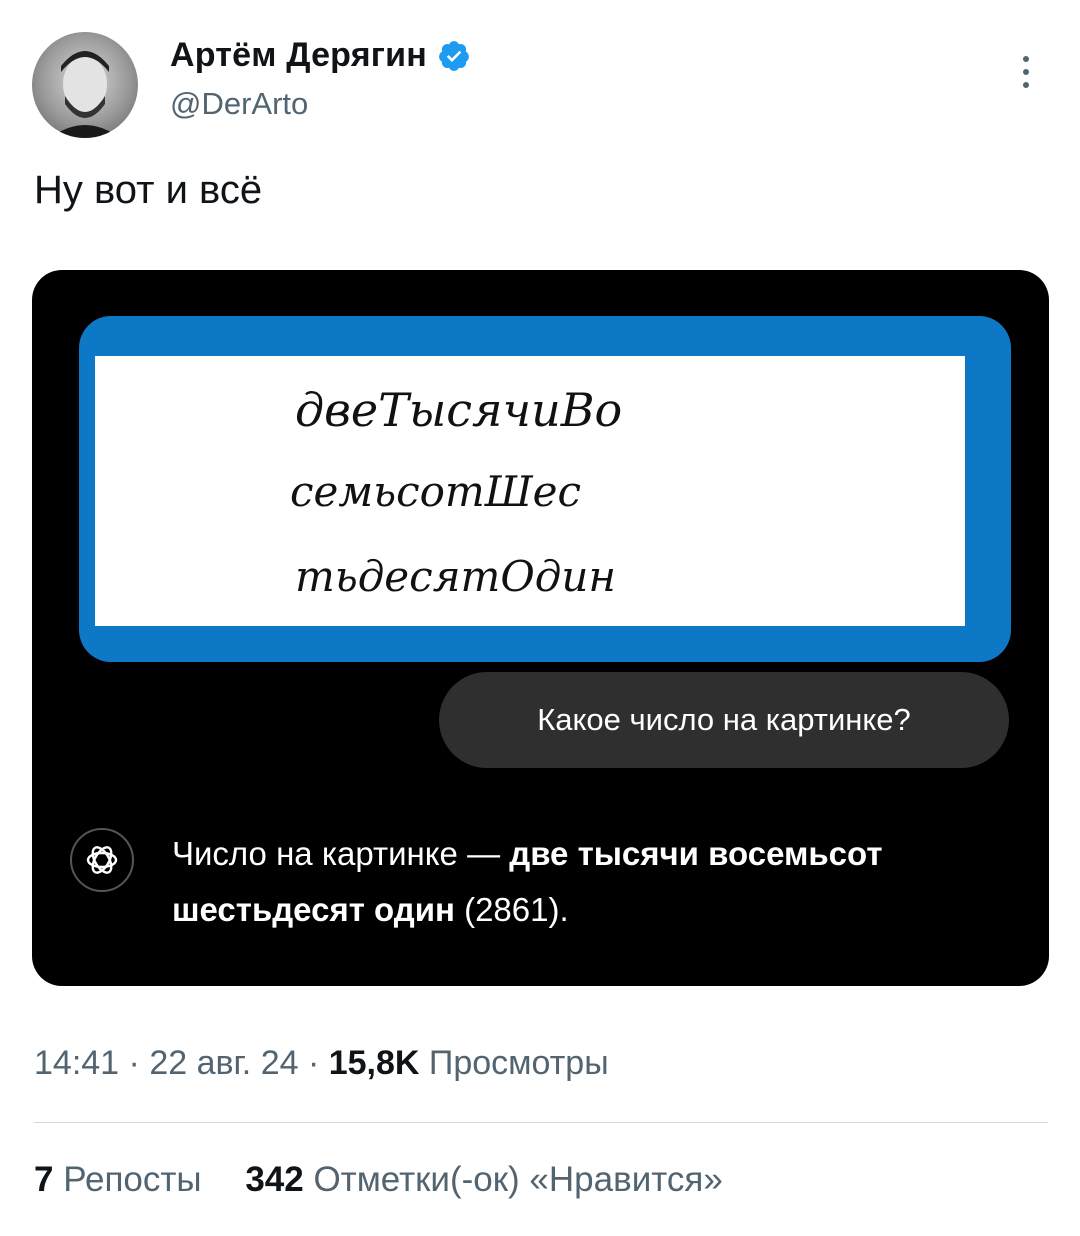  I want to click on avatar-portrait, so click(85, 94).